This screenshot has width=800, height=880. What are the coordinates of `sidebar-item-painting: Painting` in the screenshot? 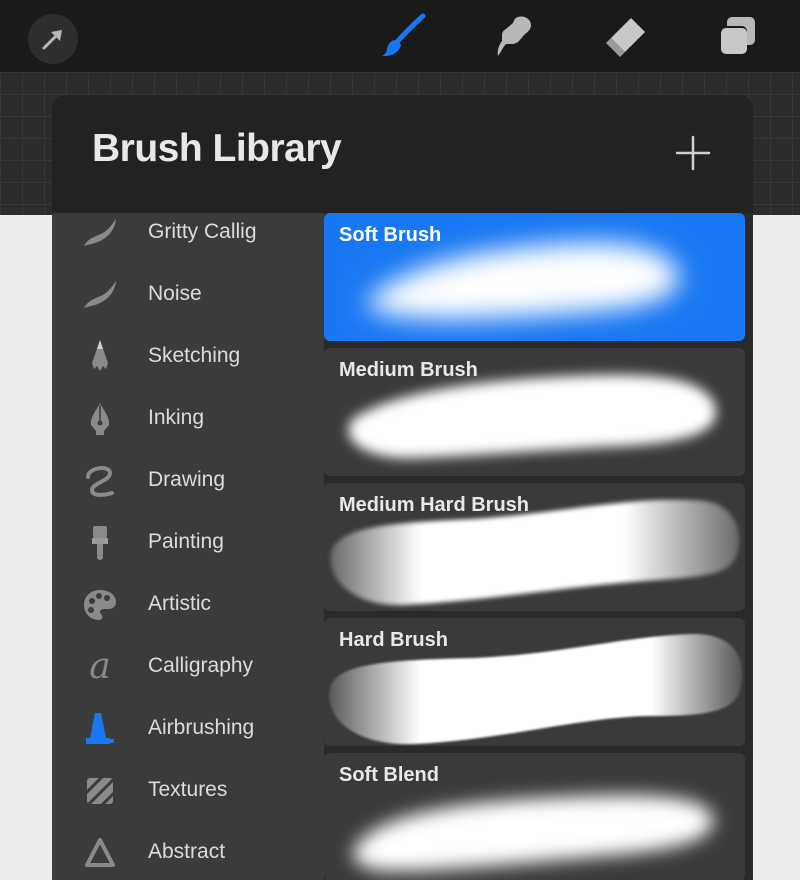 It's located at (188, 543).